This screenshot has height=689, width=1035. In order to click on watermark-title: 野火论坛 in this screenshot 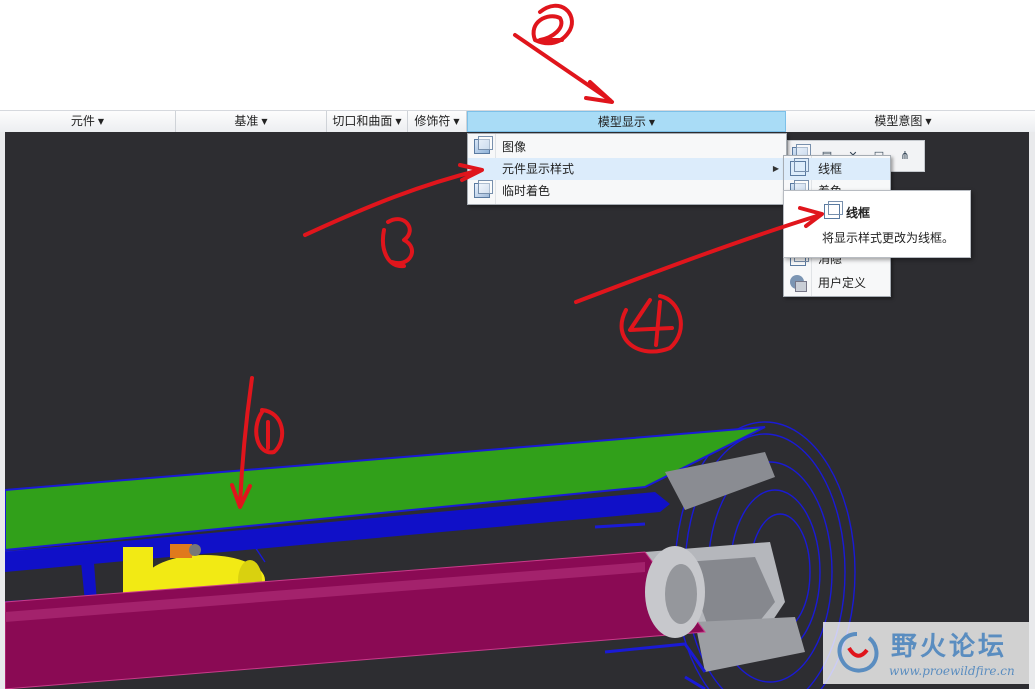, I will do `click(949, 647)`.